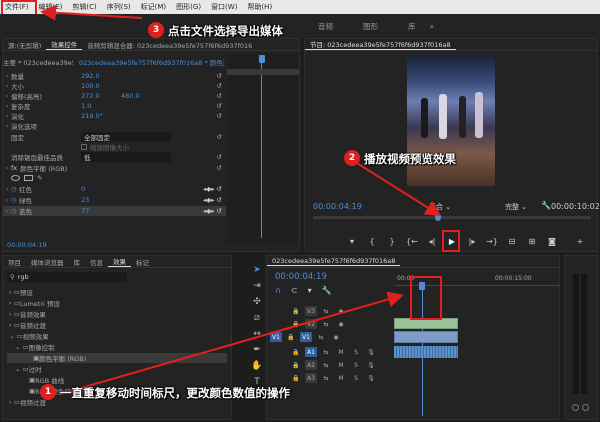 The height and width of the screenshot is (422, 600). What do you see at coordinates (352, 158) in the screenshot?
I see `step-badge-2: 2` at bounding box center [352, 158].